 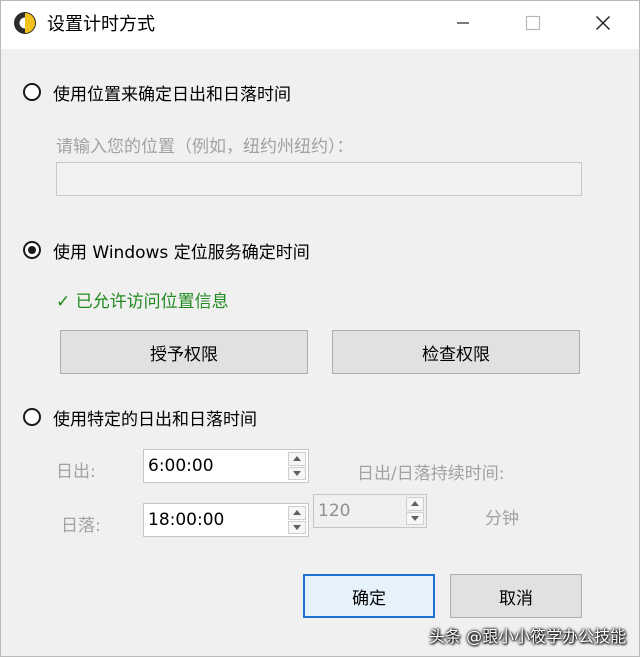 I want to click on duration-spin-buttons, so click(x=415, y=511).